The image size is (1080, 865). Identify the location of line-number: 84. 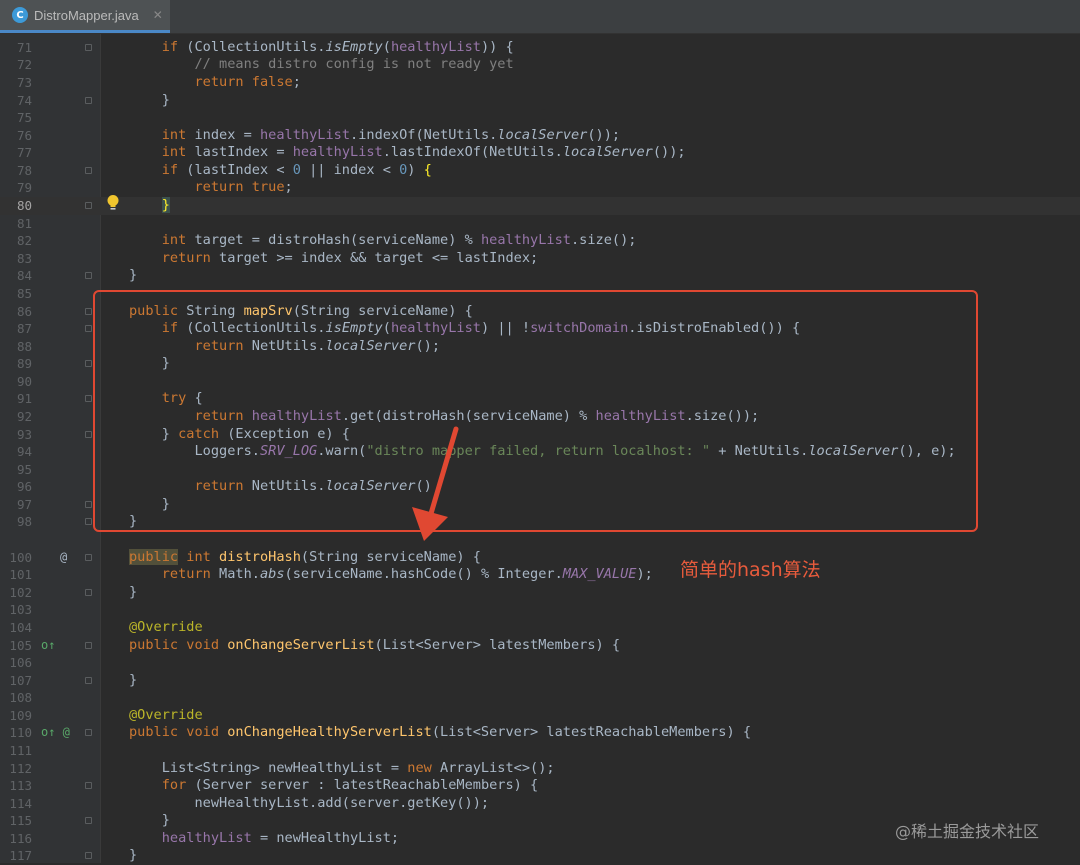
(24, 276).